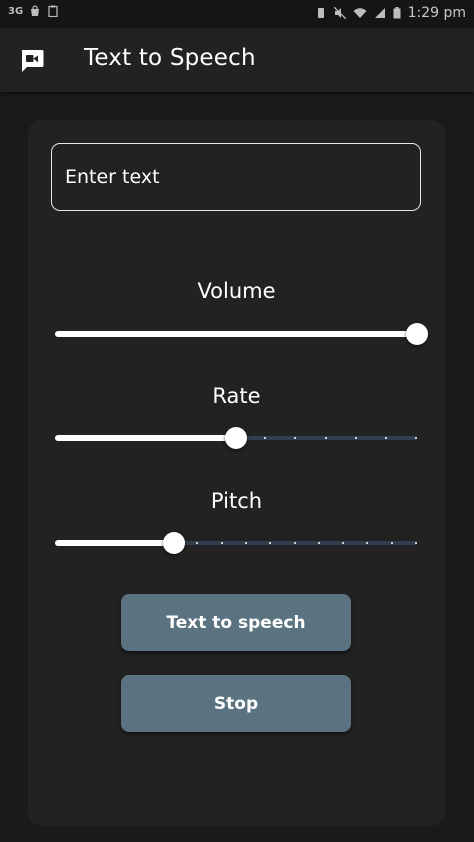 Image resolution: width=474 pixels, height=842 pixels. I want to click on rate-label: Rate, so click(236, 396).